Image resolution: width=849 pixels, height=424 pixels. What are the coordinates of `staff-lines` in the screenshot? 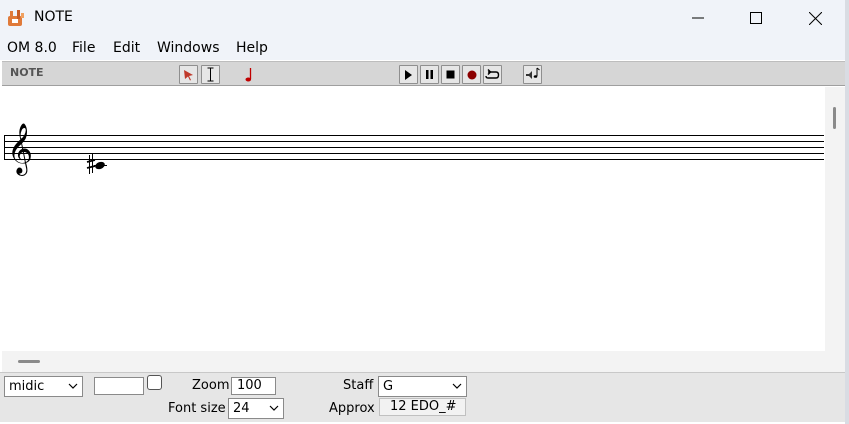 It's located at (414, 147).